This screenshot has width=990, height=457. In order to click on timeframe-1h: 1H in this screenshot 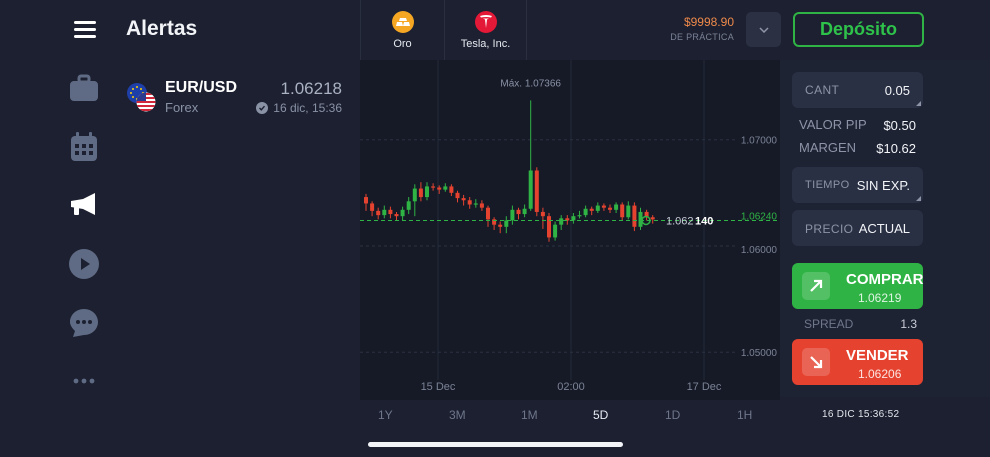, I will do `click(744, 415)`.